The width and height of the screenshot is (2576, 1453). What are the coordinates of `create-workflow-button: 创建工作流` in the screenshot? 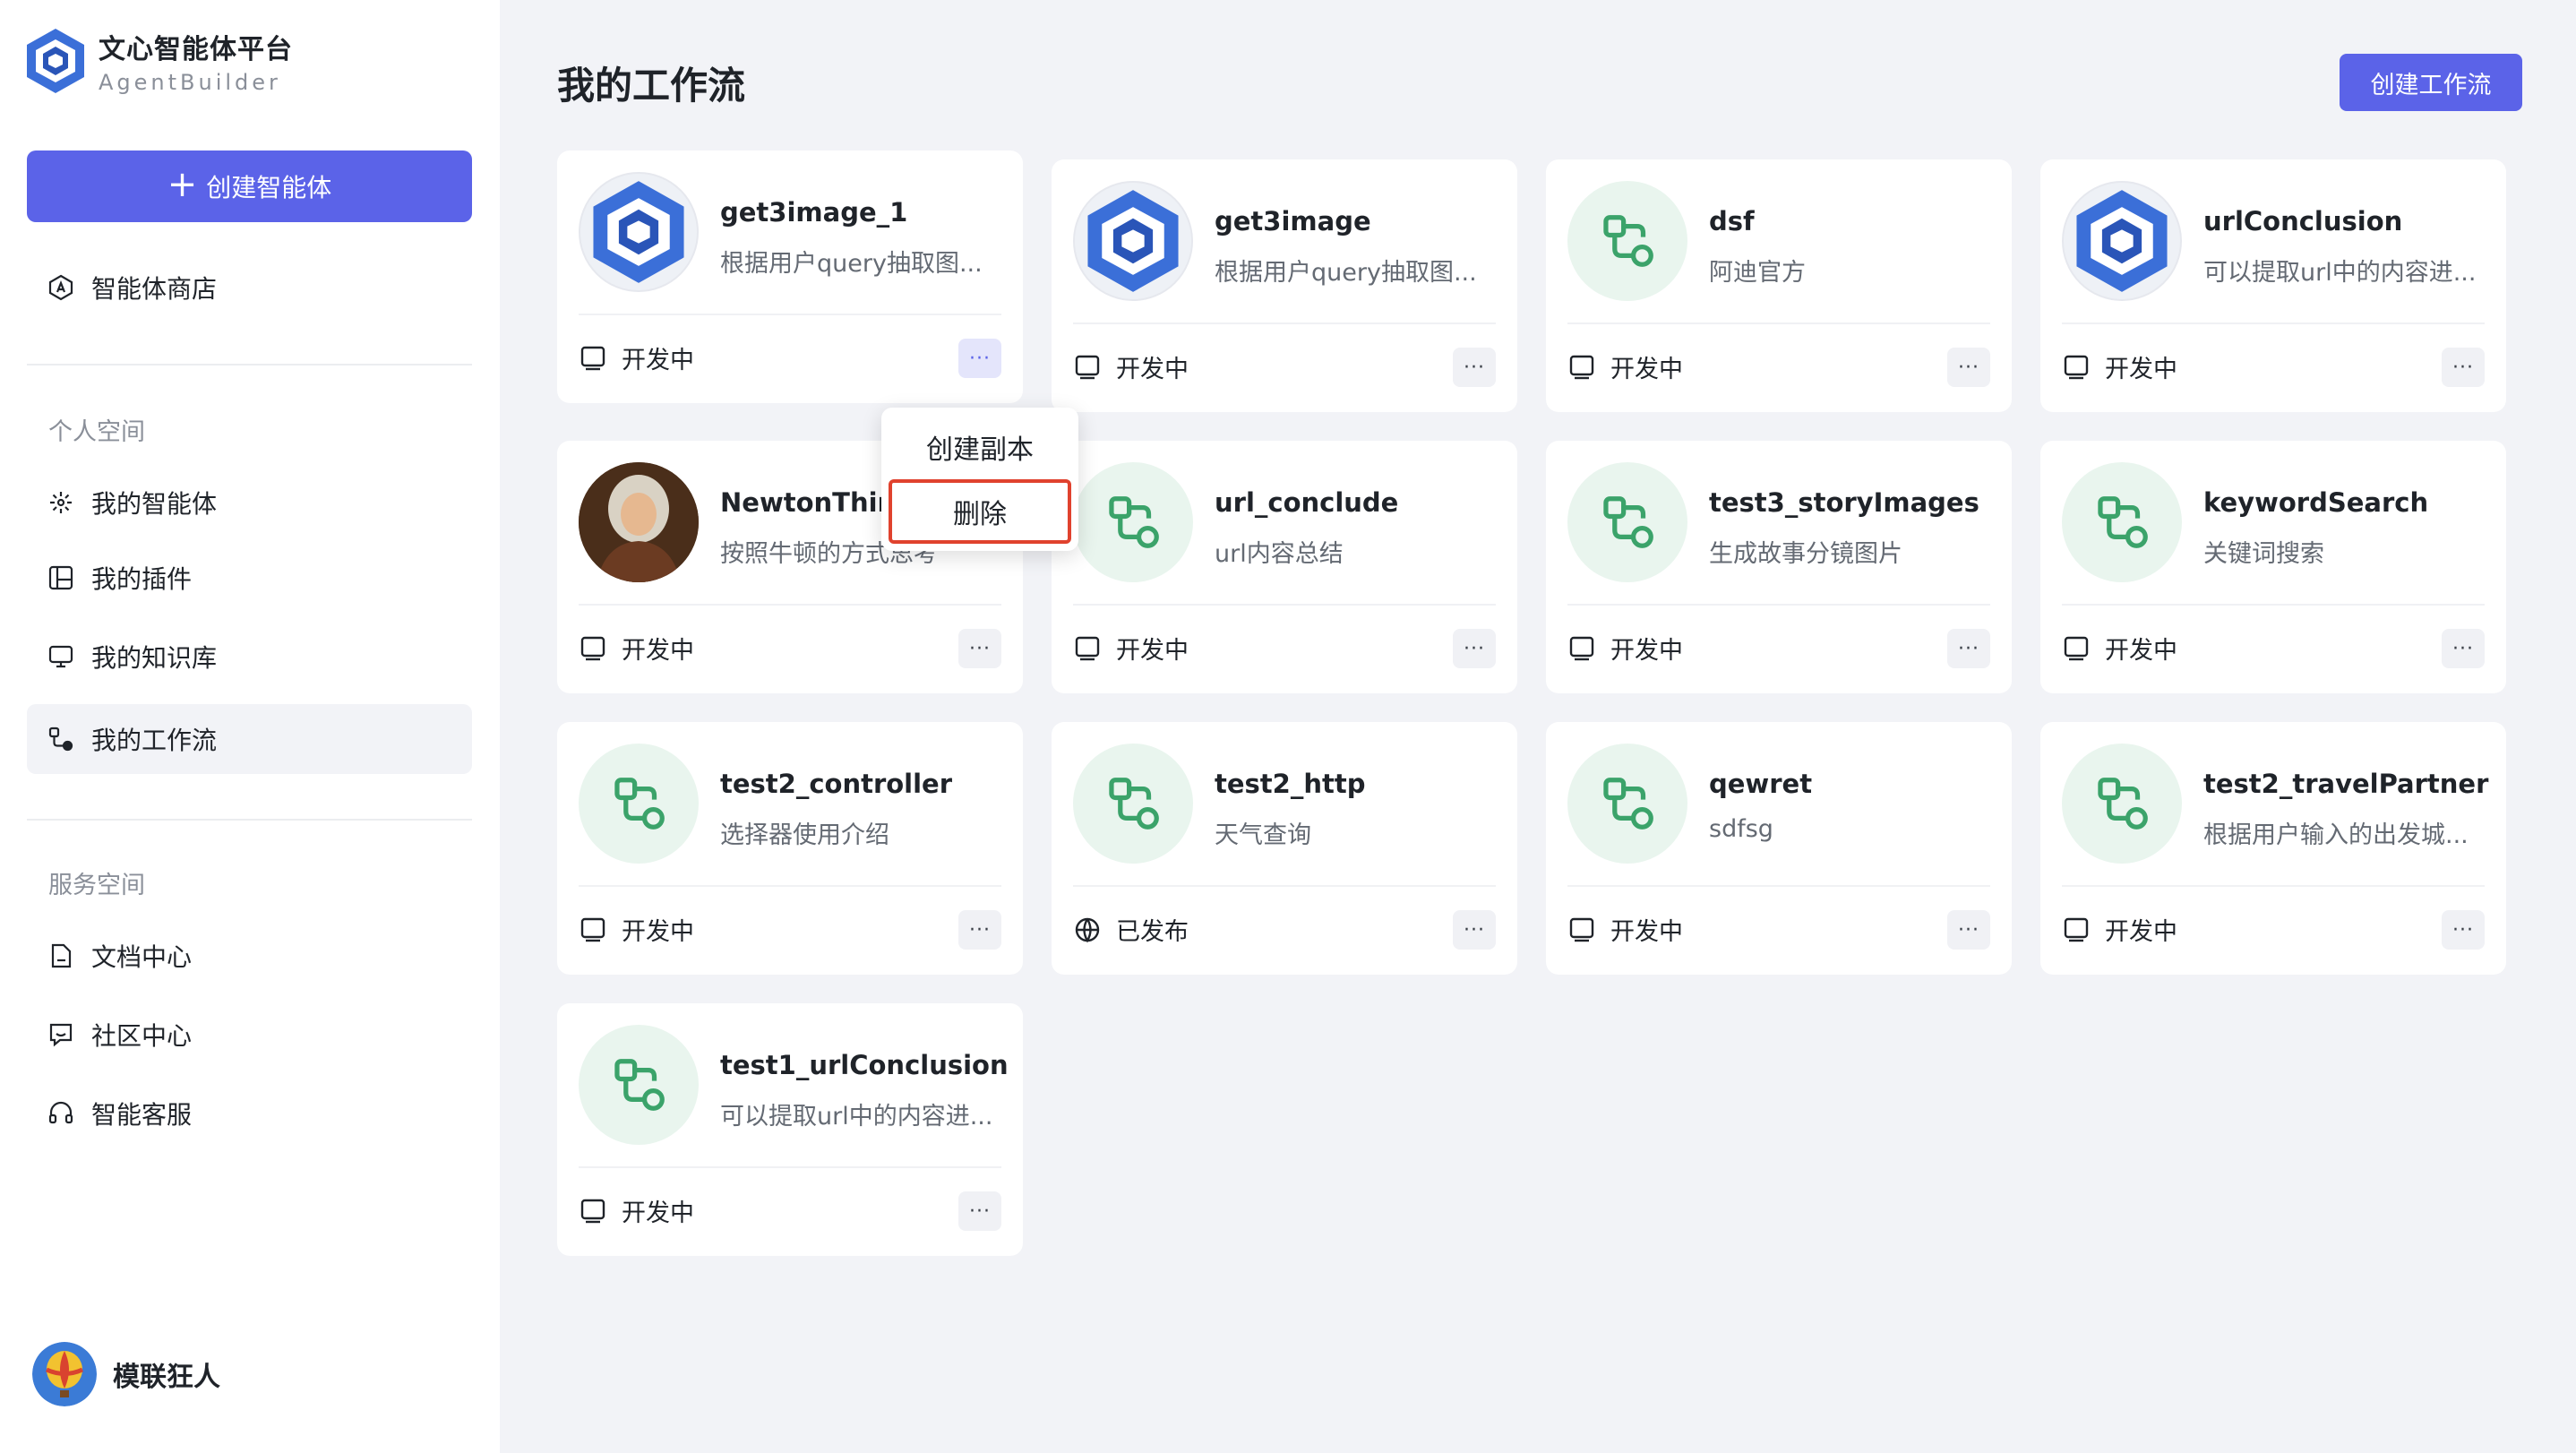 It's located at (2431, 83).